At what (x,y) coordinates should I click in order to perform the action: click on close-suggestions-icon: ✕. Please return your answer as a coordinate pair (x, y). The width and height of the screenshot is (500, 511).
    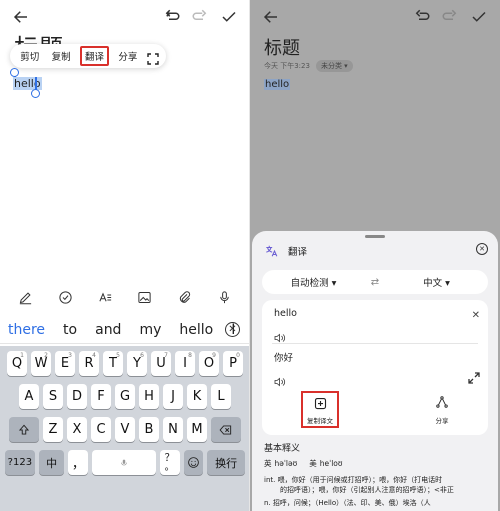
    Looking at the image, I should click on (232, 329).